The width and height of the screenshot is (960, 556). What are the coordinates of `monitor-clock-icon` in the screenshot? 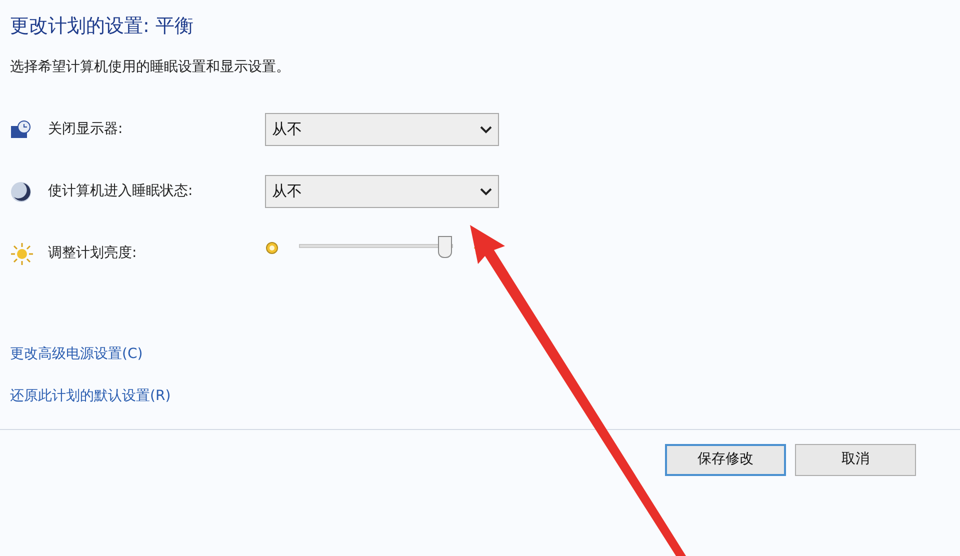 It's located at (21, 130).